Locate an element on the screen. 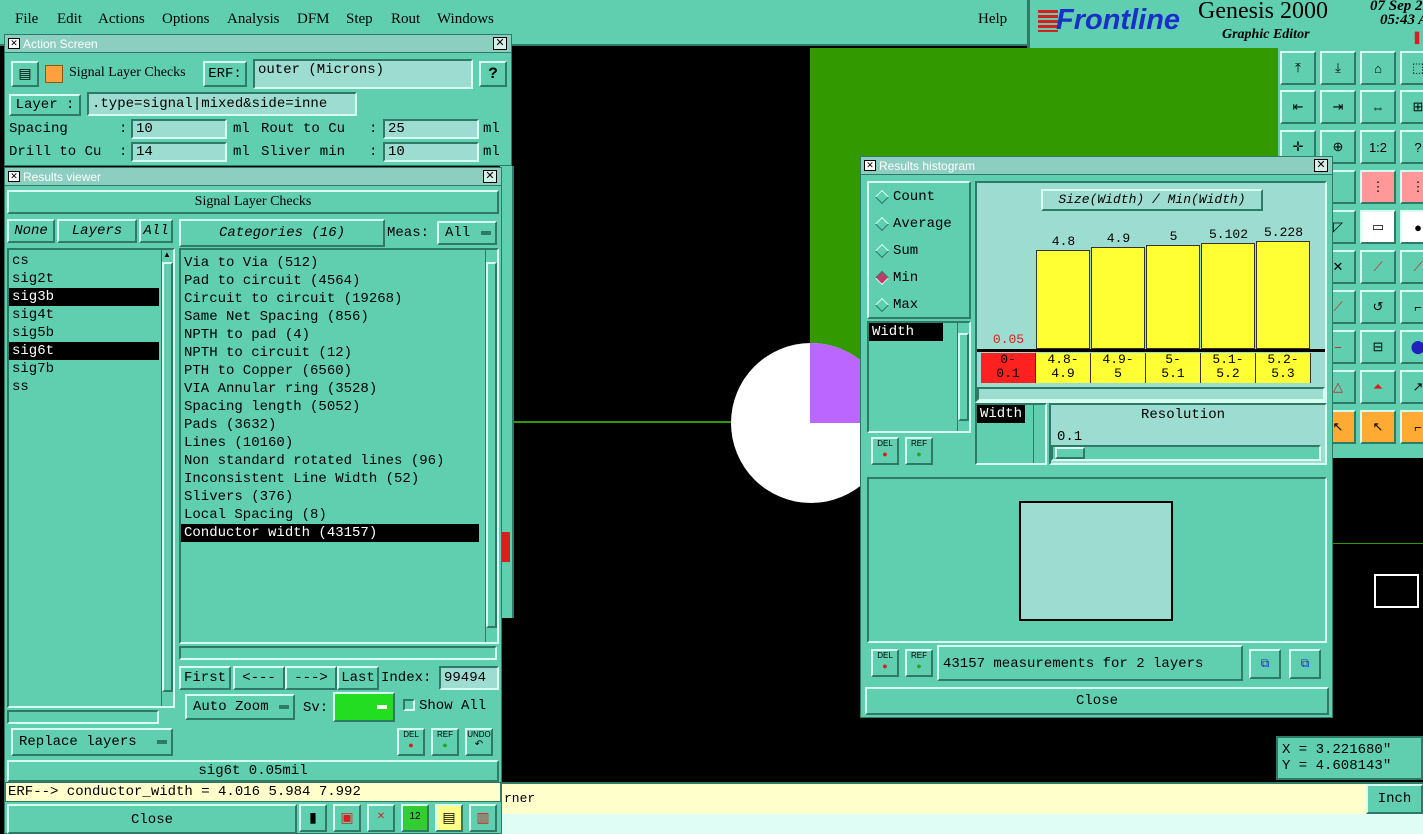 This screenshot has height=834, width=1423. preview-ref-button: REF ● is located at coordinates (919, 663).